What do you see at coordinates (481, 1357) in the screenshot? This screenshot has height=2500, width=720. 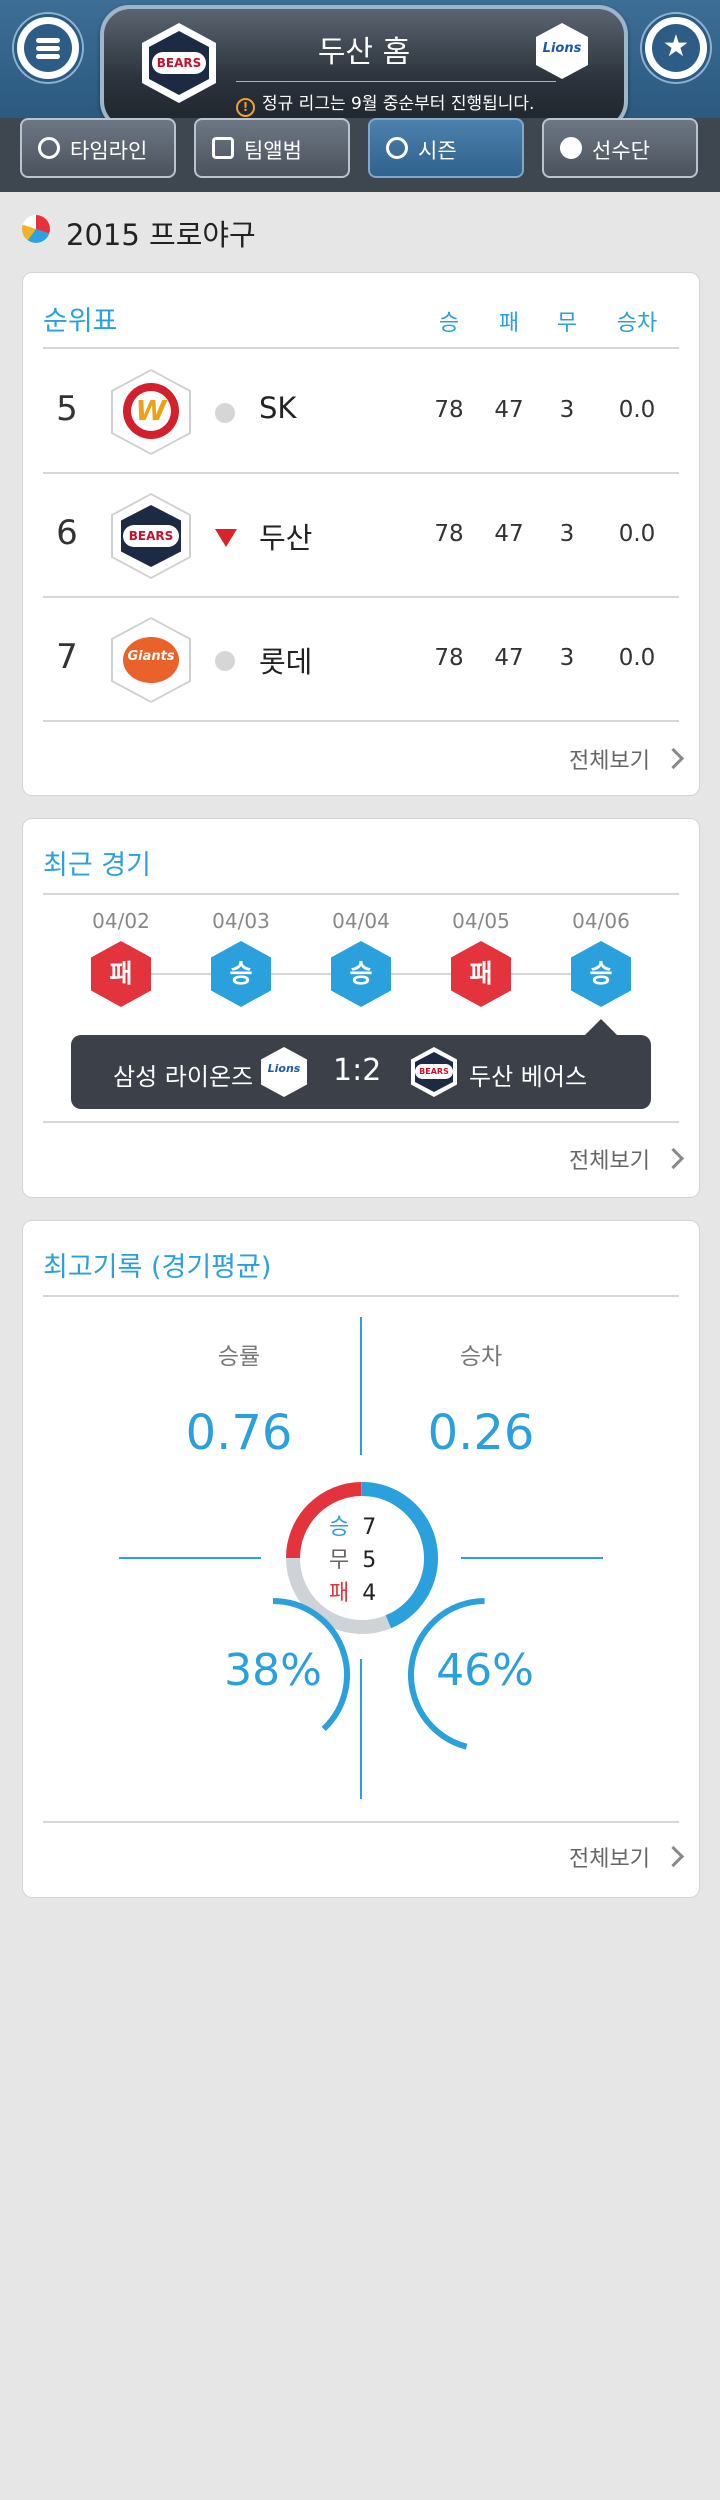 I see `games-behind-label: 승차` at bounding box center [481, 1357].